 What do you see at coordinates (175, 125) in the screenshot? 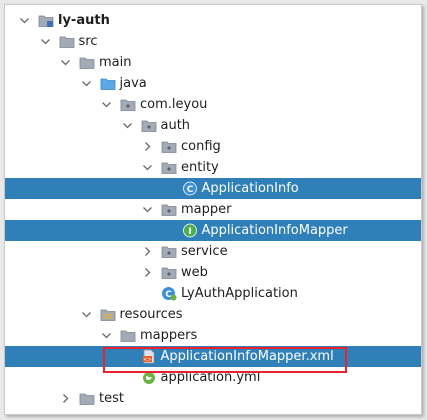
I see `tree-item-label: auth` at bounding box center [175, 125].